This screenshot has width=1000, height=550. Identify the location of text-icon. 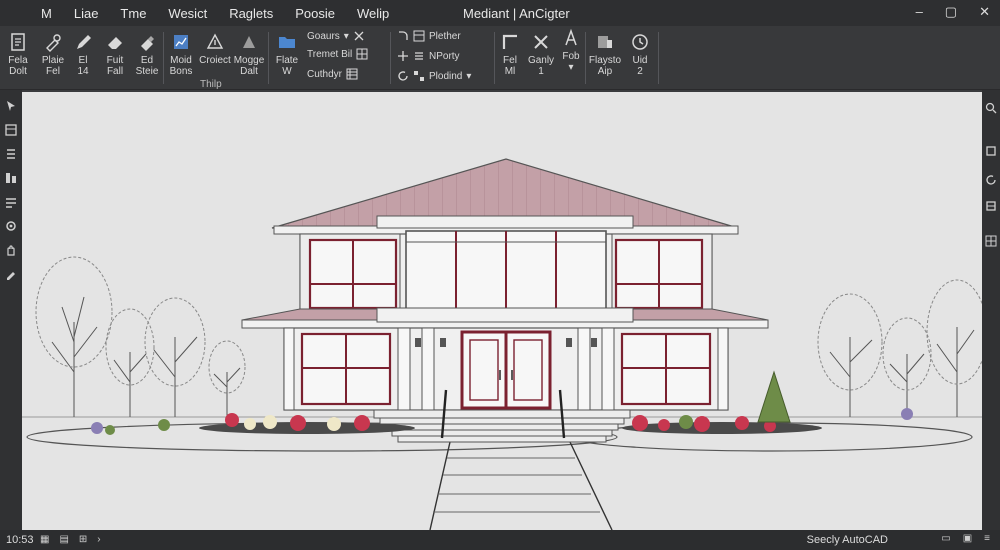
(571, 38).